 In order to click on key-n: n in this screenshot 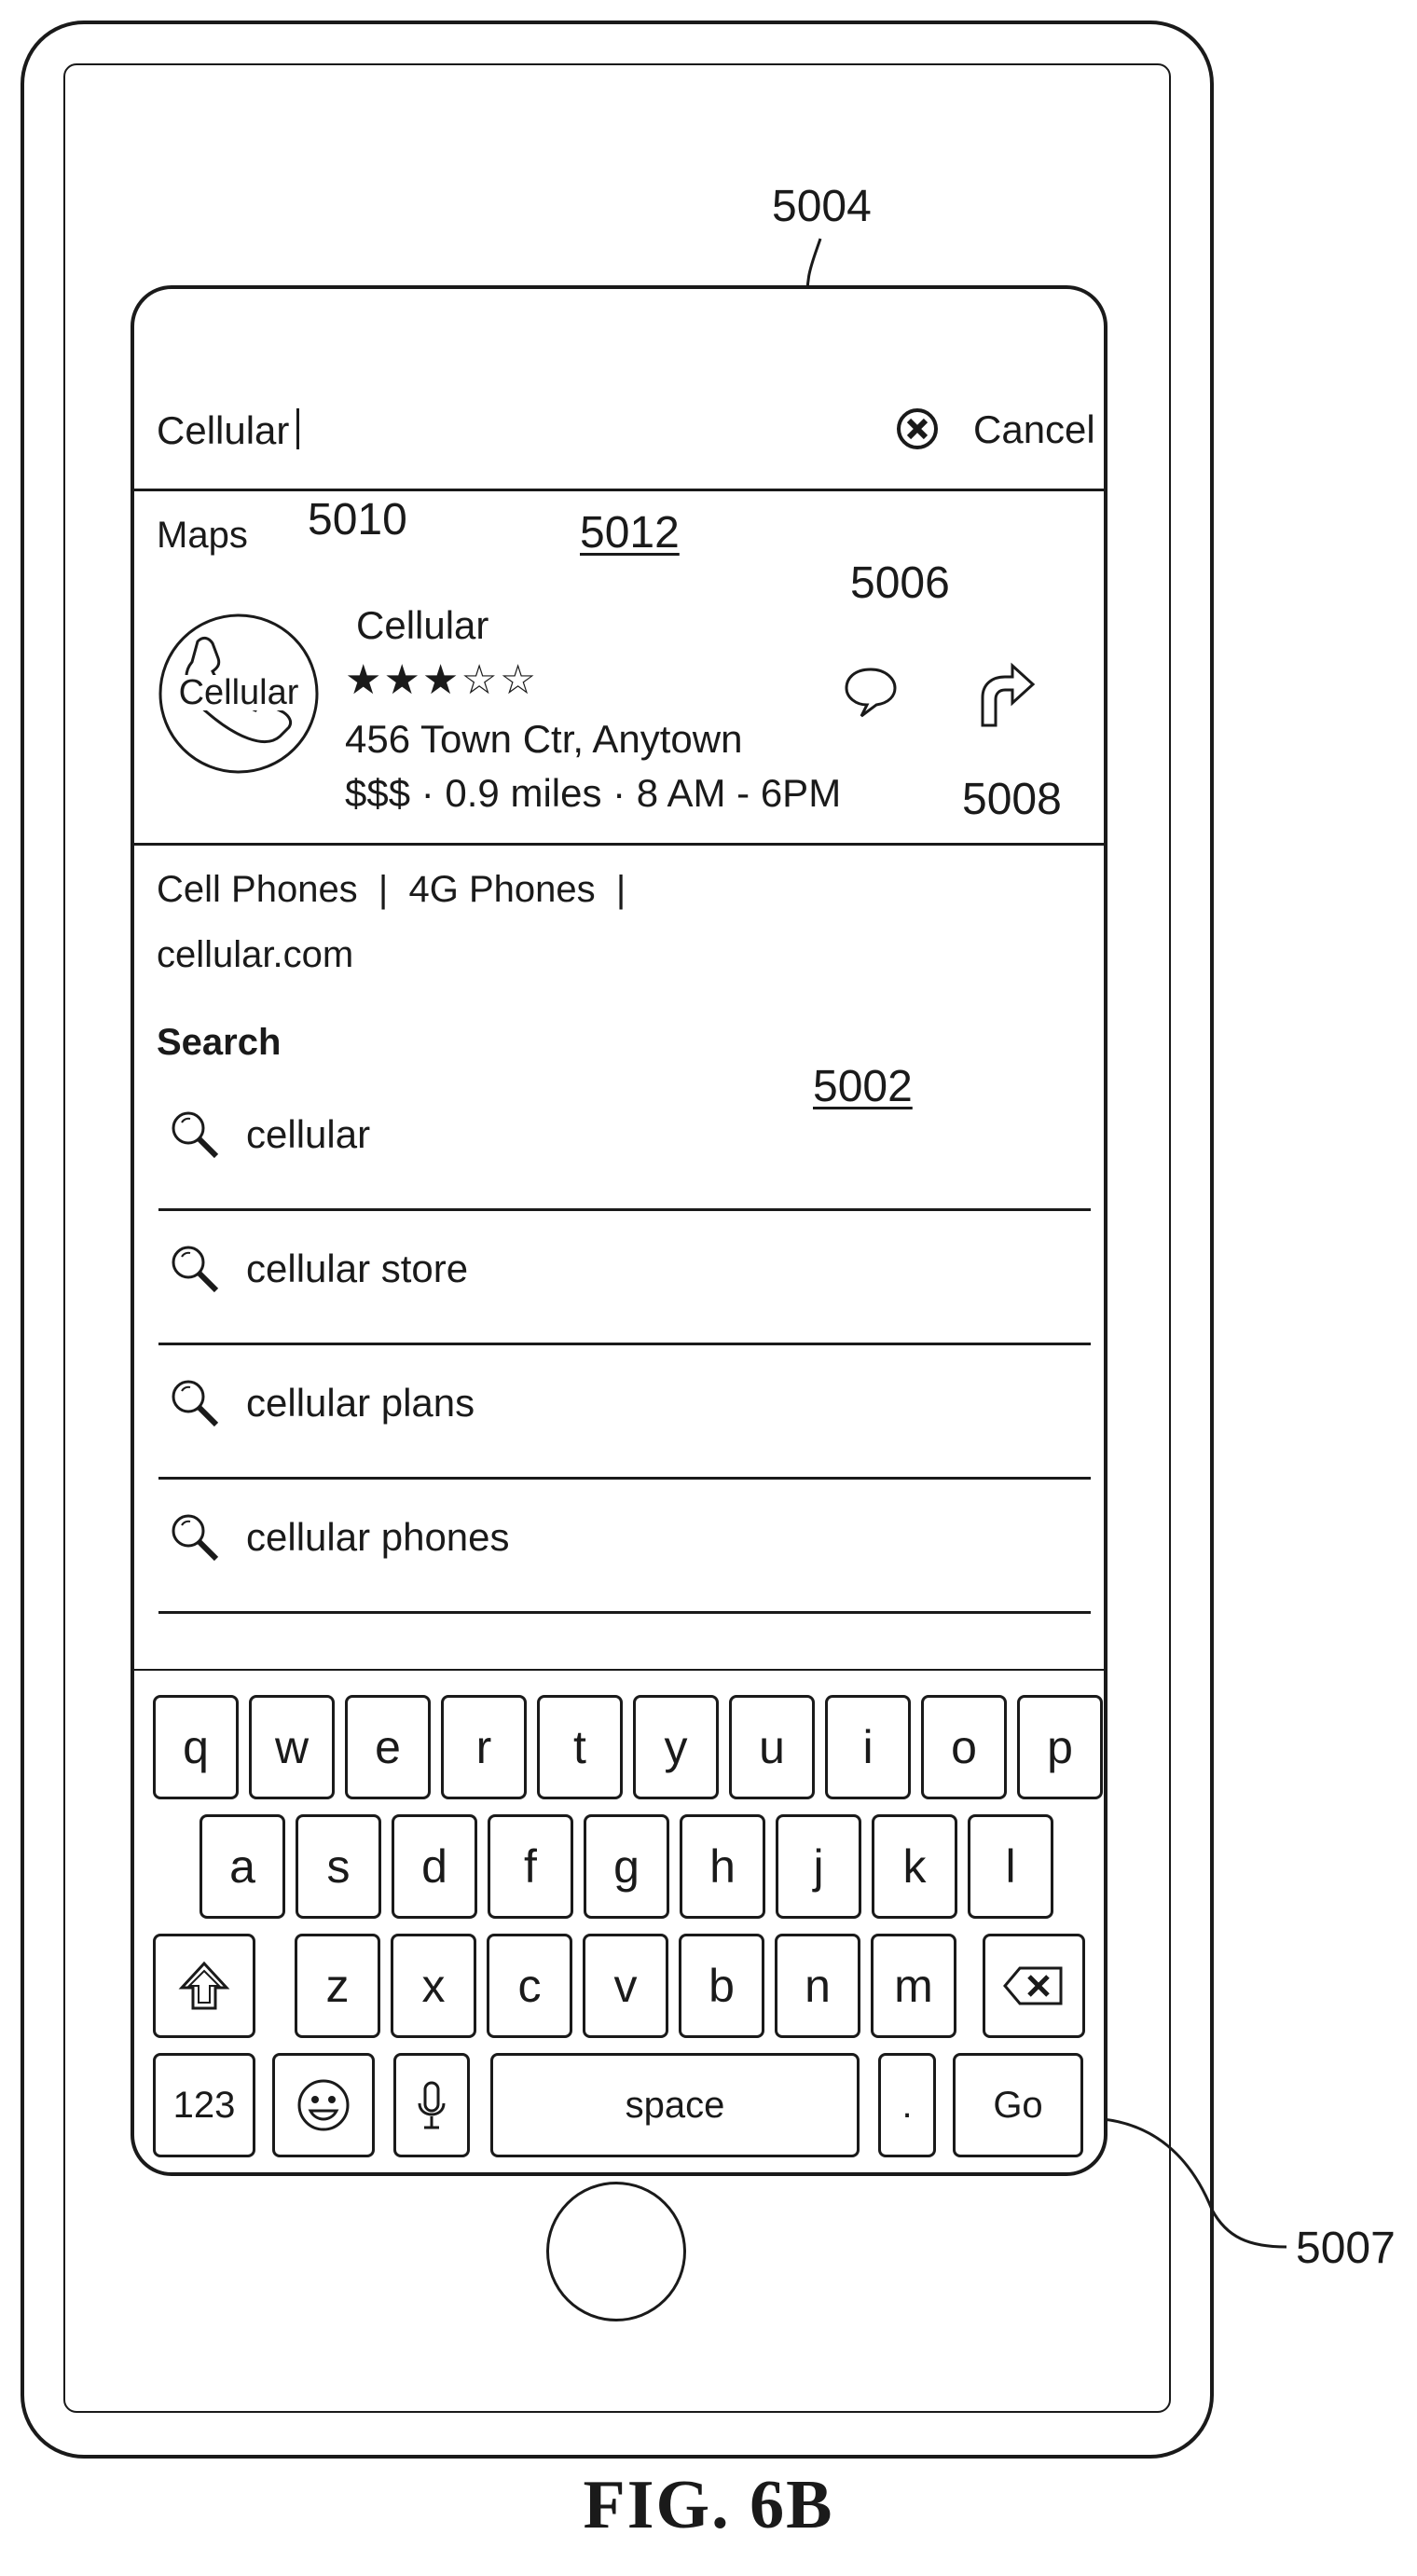, I will do `click(818, 1986)`.